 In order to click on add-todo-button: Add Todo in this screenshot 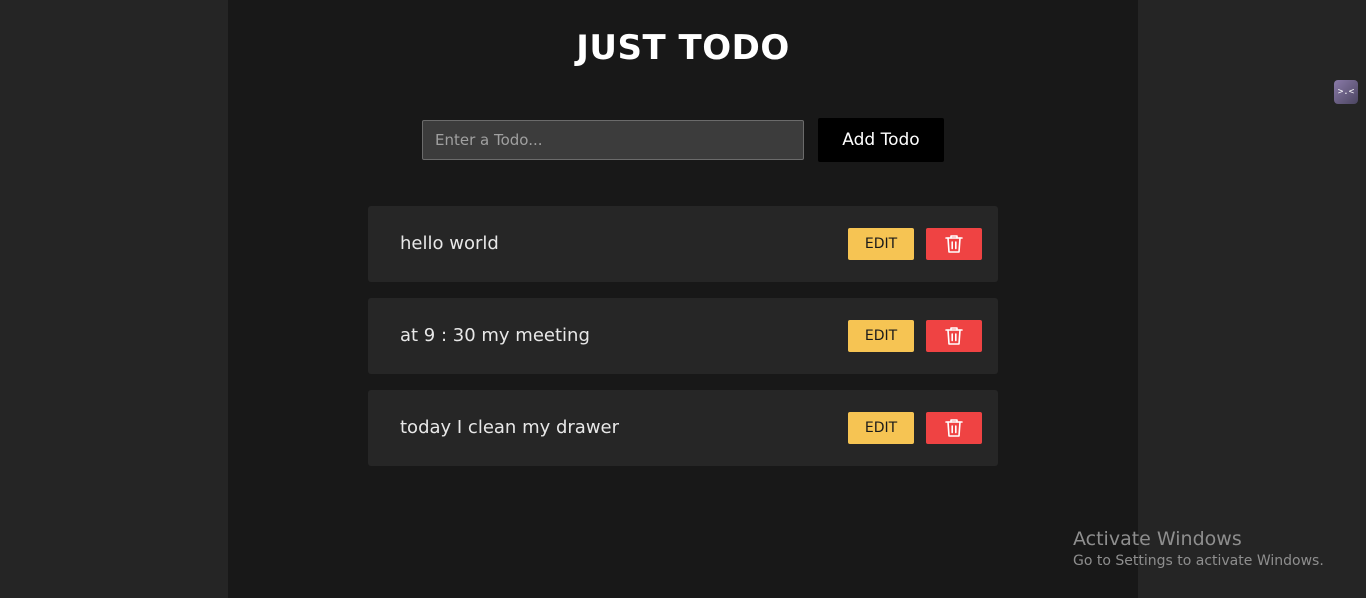, I will do `click(881, 140)`.